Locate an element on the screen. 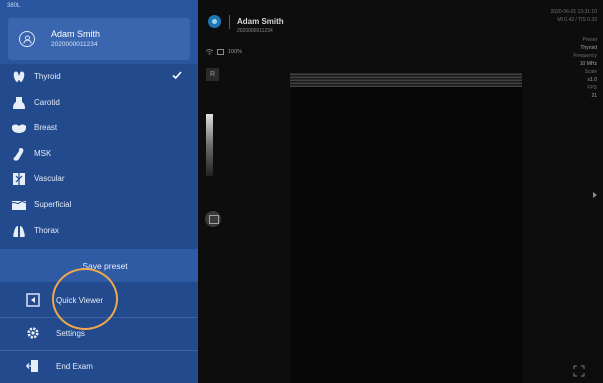  preset-label: Breast is located at coordinates (46, 128).